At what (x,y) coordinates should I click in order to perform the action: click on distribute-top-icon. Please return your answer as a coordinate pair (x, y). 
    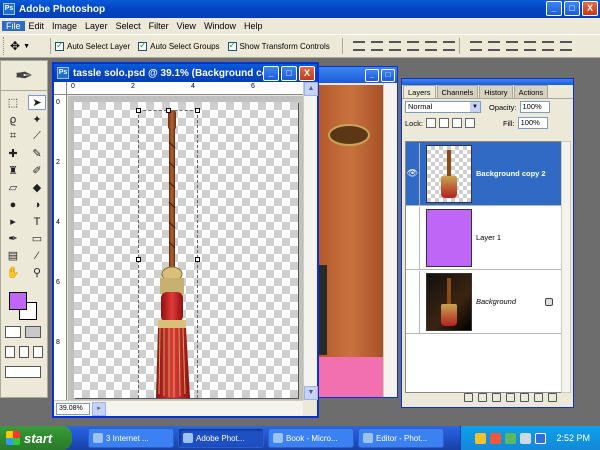
    Looking at the image, I should click on (475, 46).